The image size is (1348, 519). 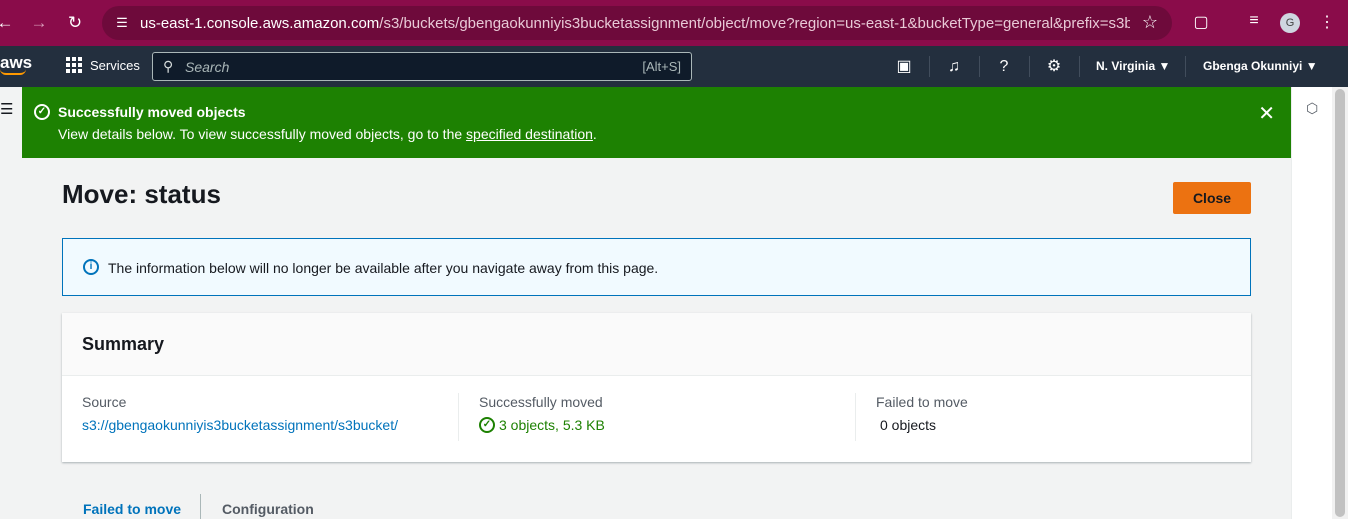 What do you see at coordinates (115, 65) in the screenshot?
I see `services-label: Services` at bounding box center [115, 65].